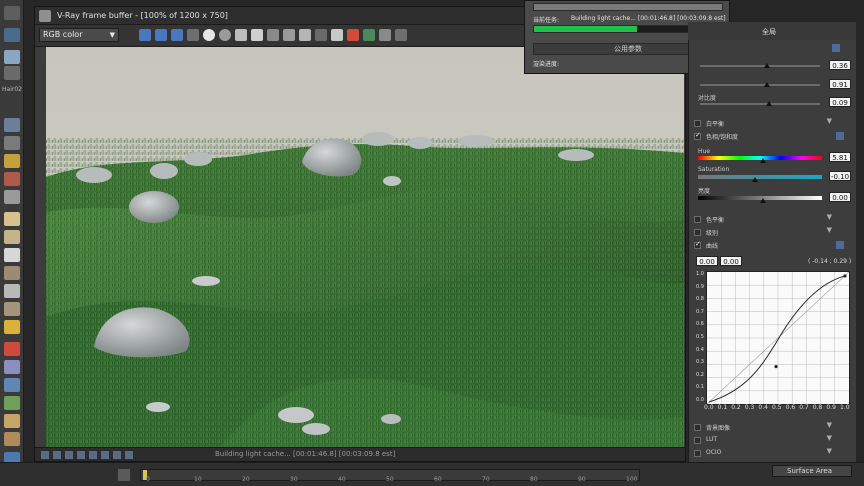  I want to click on clear-icon, so click(241, 35).